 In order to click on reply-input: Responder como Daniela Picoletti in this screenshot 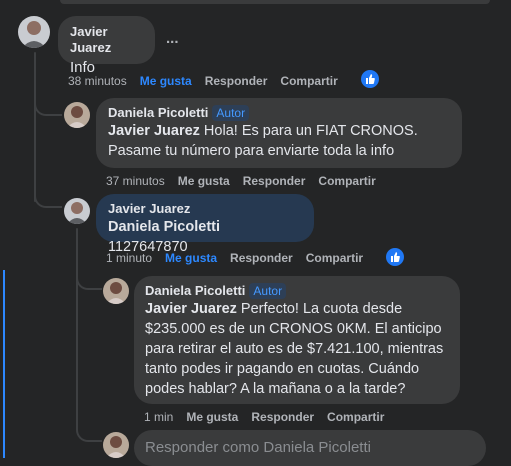, I will do `click(310, 448)`.